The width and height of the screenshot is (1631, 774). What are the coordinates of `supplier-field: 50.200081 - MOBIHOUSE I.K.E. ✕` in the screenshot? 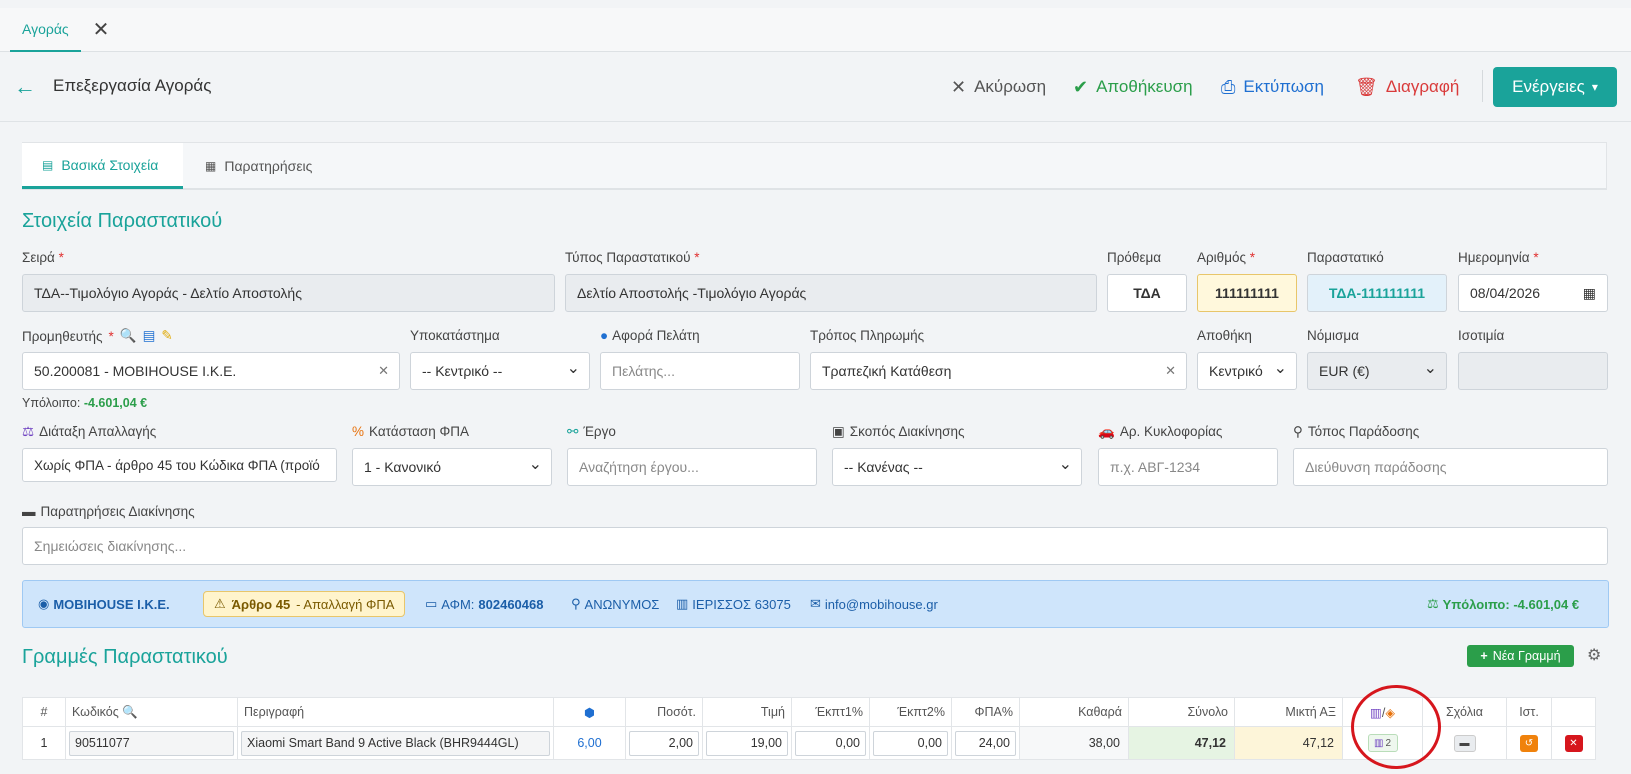 It's located at (211, 371).